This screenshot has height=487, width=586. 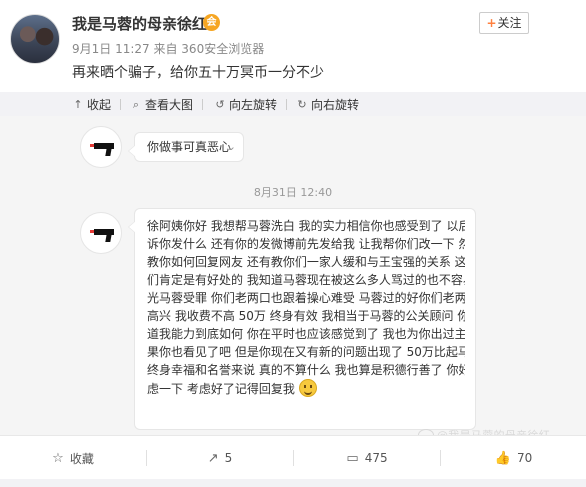 I want to click on chat-message-text: 你做事可真恶心, so click(x=189, y=147).